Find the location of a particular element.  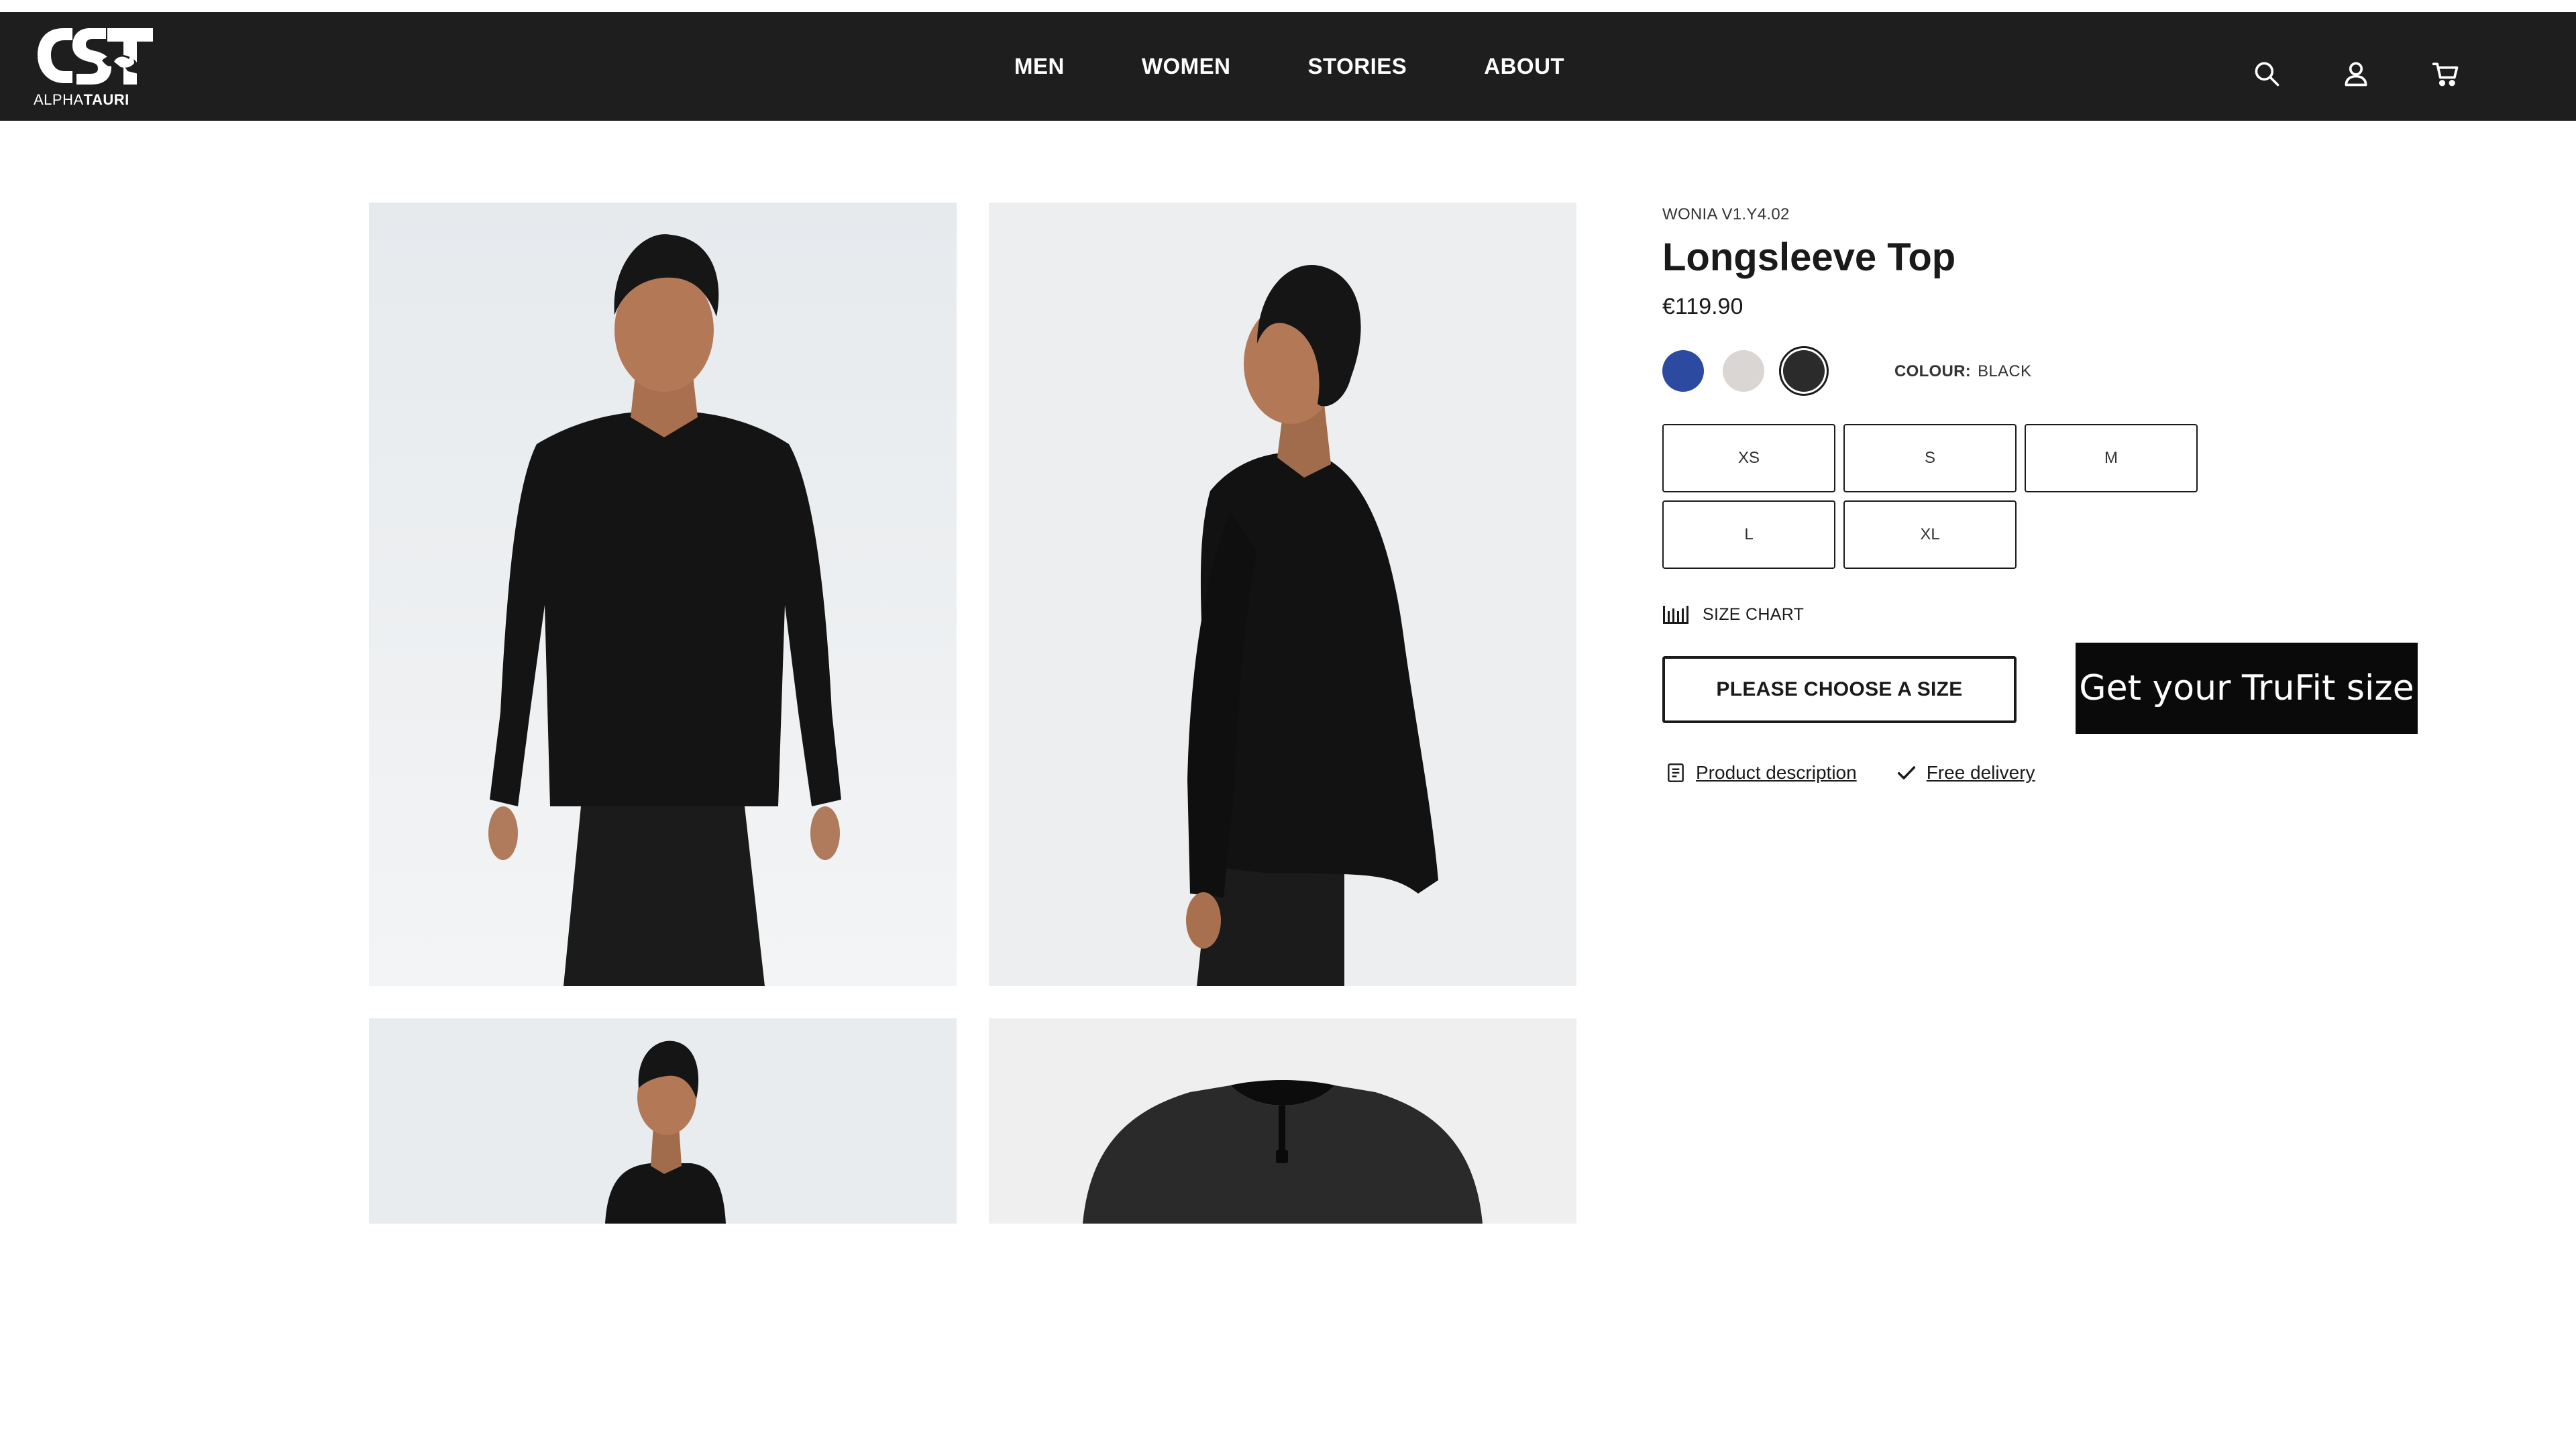

trufit-size-button: Get your TruFit size is located at coordinates (2247, 688).